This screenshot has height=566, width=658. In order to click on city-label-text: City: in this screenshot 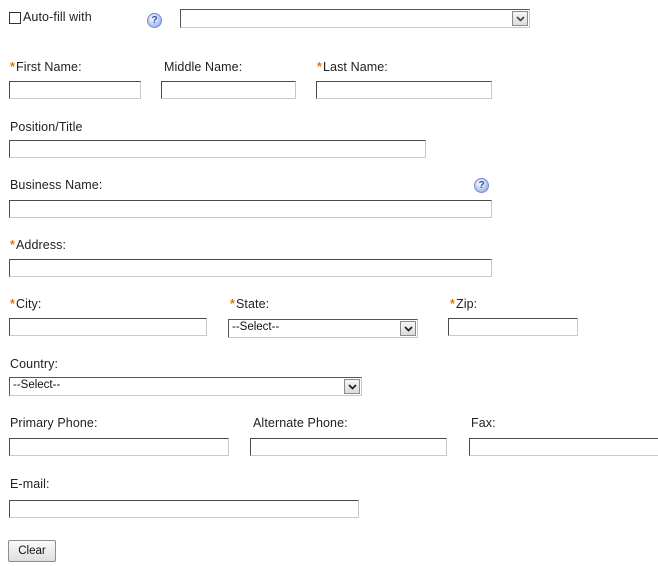, I will do `click(28, 304)`.